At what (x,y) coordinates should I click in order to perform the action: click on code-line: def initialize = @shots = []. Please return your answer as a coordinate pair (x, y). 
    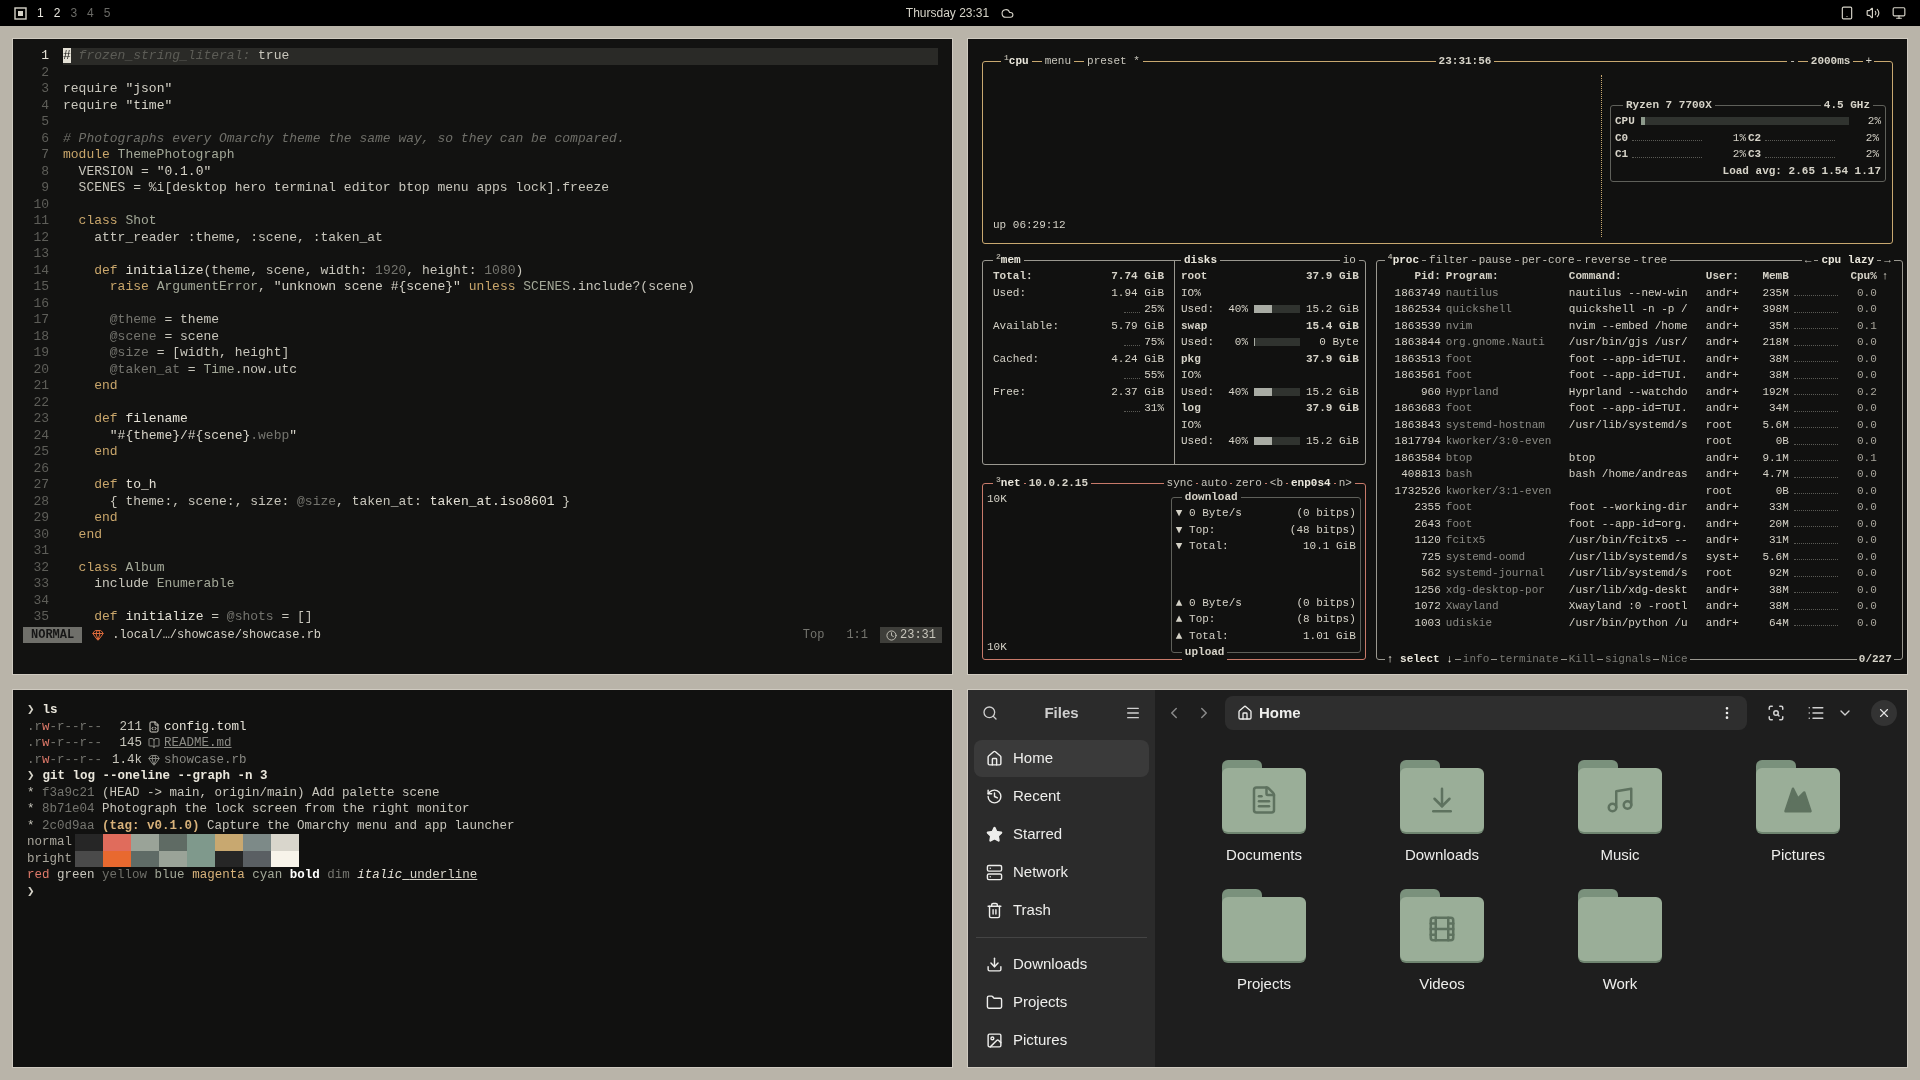
    Looking at the image, I should click on (203, 617).